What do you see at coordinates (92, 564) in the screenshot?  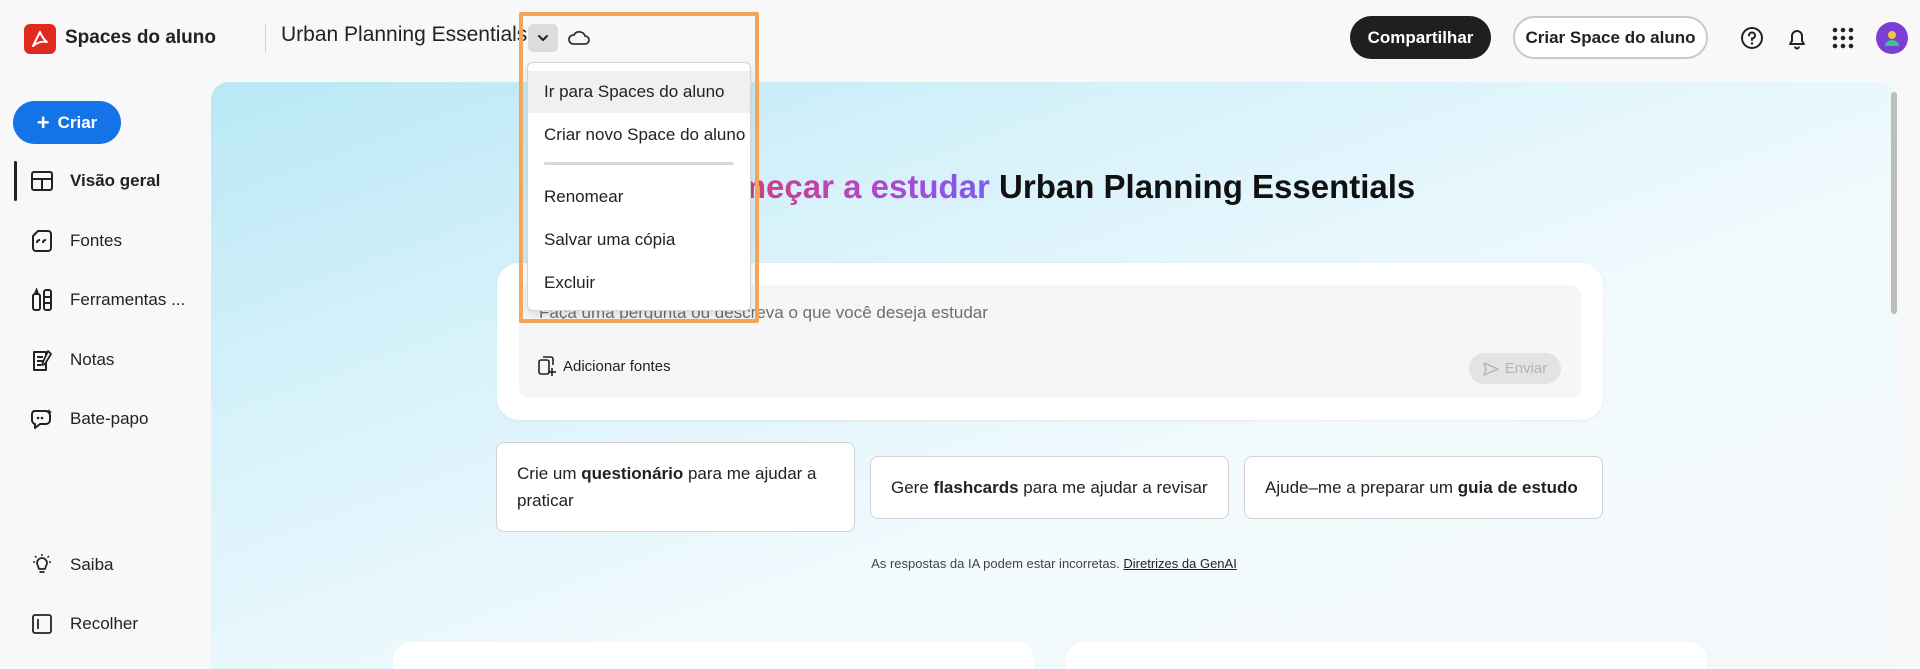 I see `sidebar-item-label: Saiba` at bounding box center [92, 564].